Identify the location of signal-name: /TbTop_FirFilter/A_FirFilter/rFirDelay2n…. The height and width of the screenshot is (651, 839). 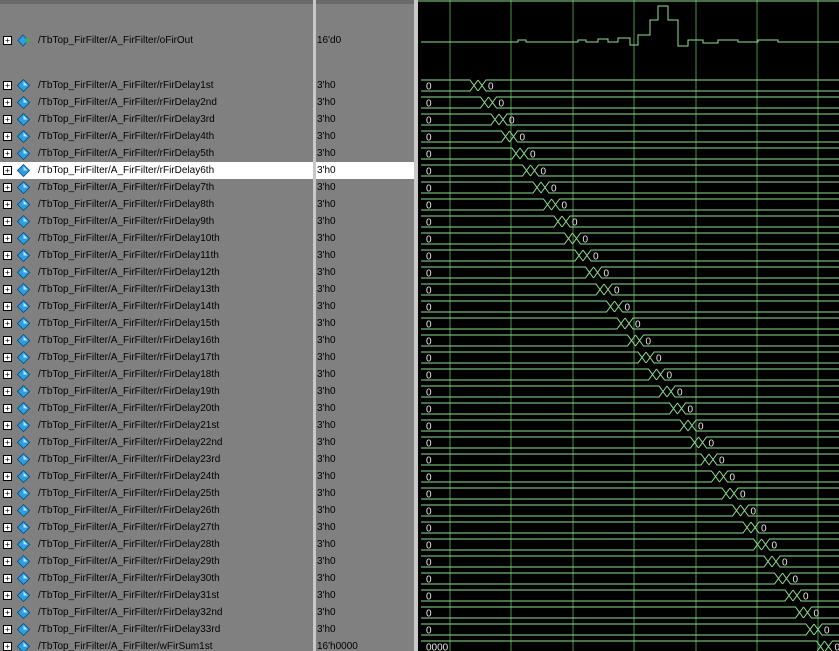
(127, 102).